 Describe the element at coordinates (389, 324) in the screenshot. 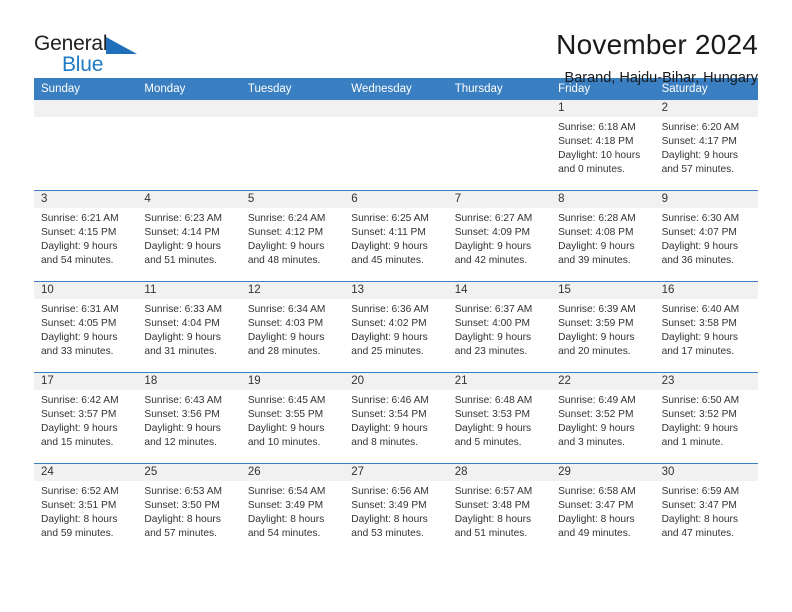

I see `sunset-text: Sunset: 4:02 PM` at that location.